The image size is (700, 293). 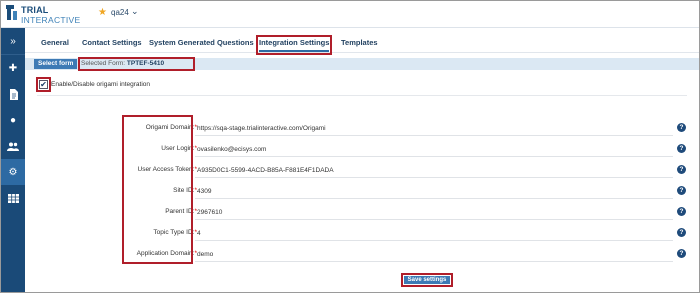 I want to click on integration-checkbox-label: Enable/Disable origami integration, so click(x=101, y=84).